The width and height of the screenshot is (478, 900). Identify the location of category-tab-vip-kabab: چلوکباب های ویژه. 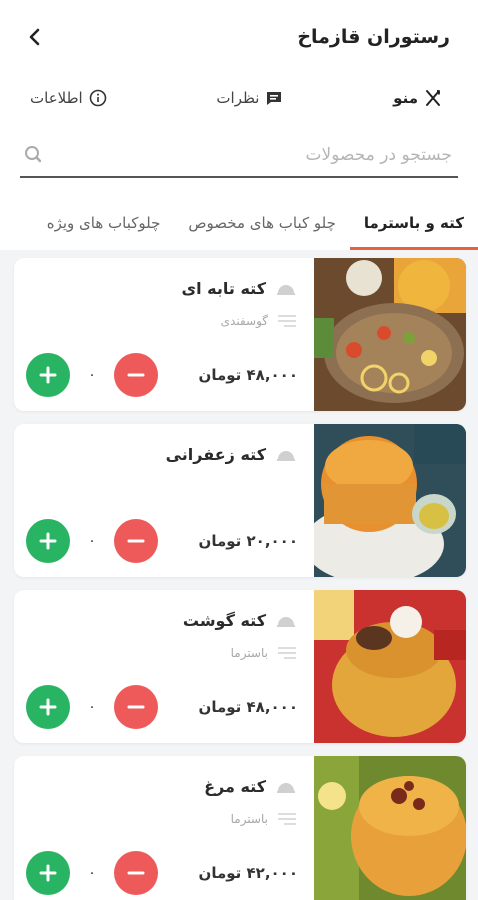
(104, 232).